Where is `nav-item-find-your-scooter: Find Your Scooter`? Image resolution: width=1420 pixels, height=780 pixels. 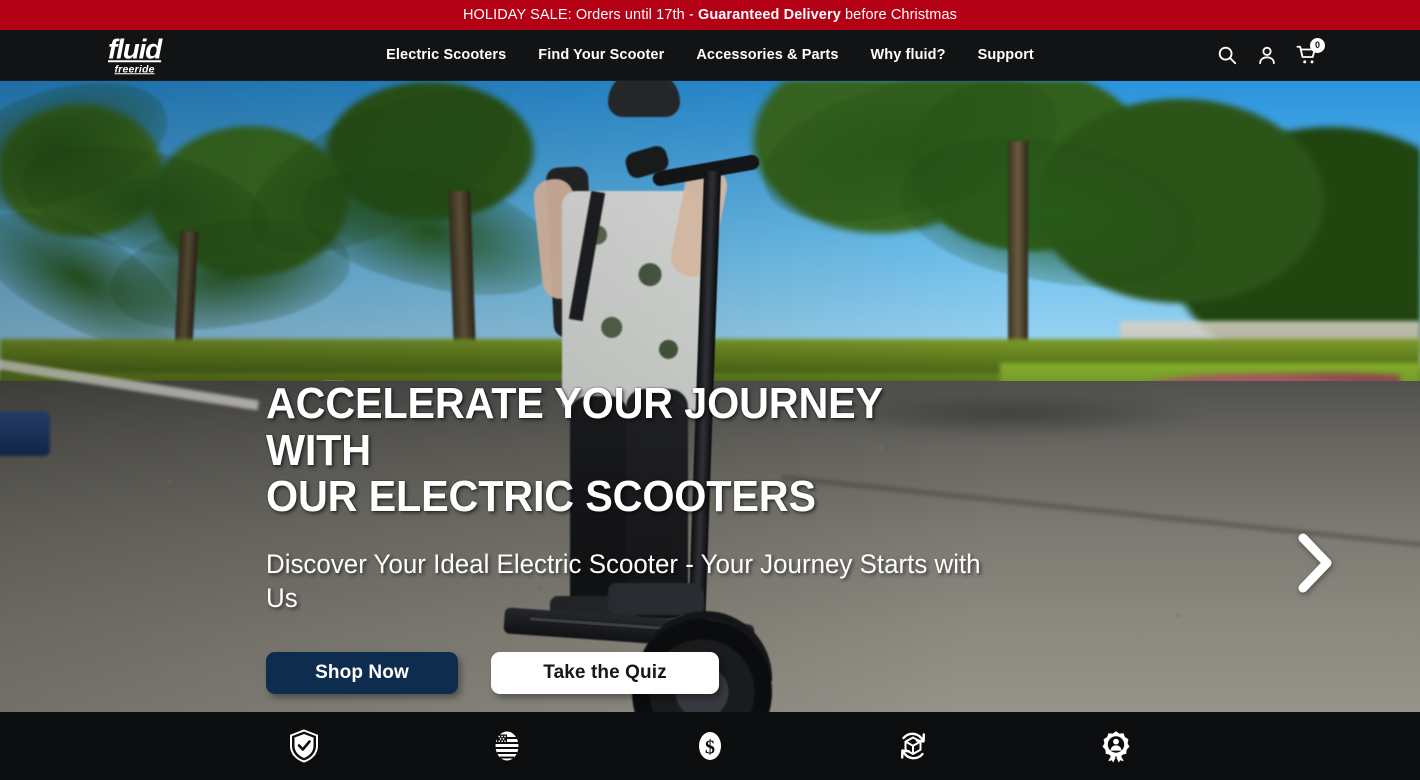
nav-item-find-your-scooter: Find Your Scooter is located at coordinates (601, 55).